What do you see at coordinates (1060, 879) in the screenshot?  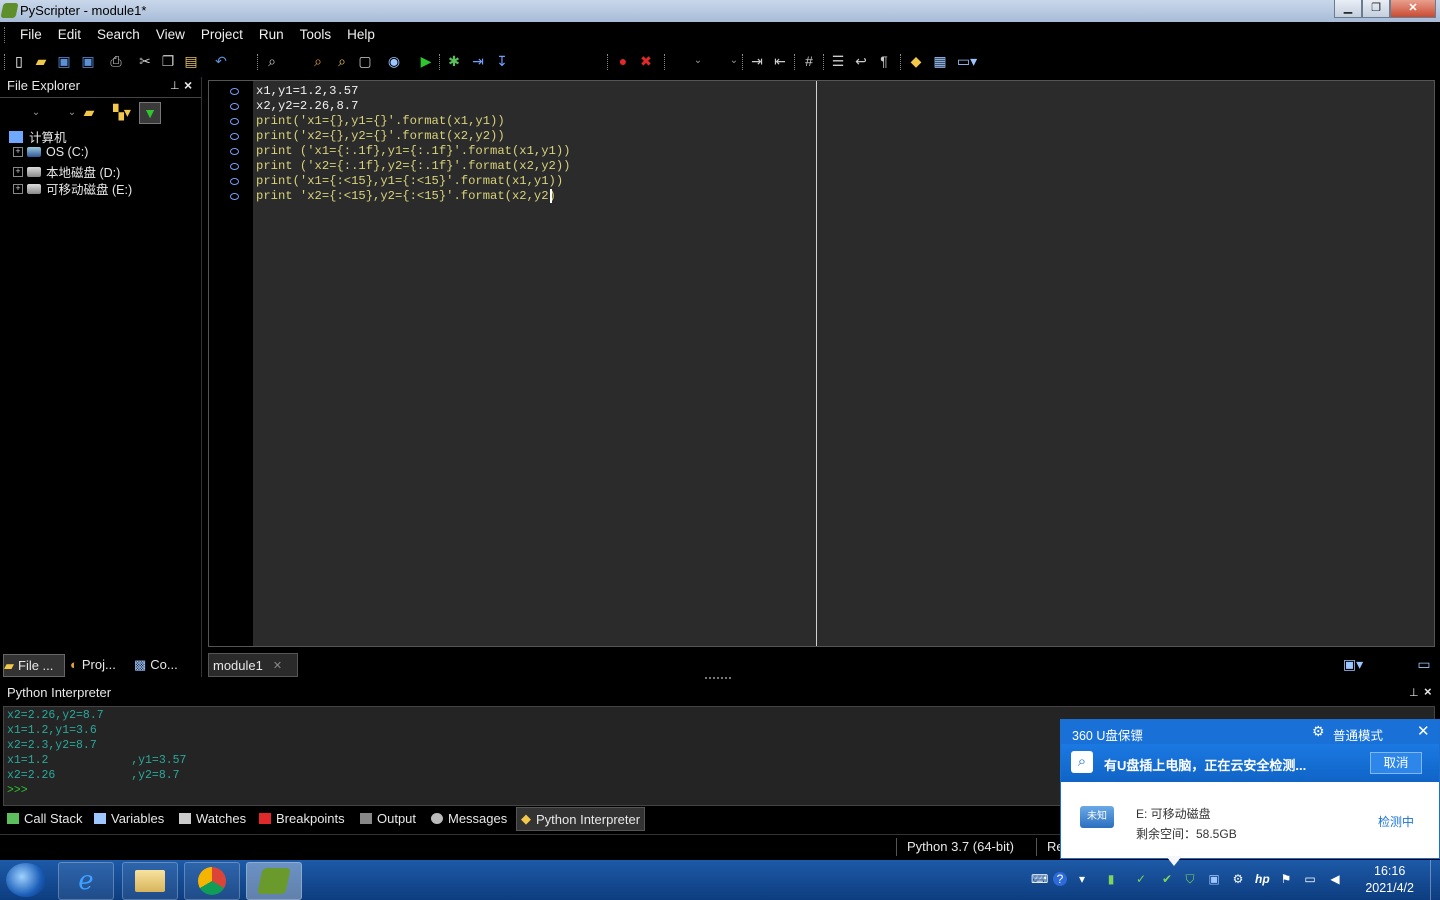 I see `help-icon: ?` at bounding box center [1060, 879].